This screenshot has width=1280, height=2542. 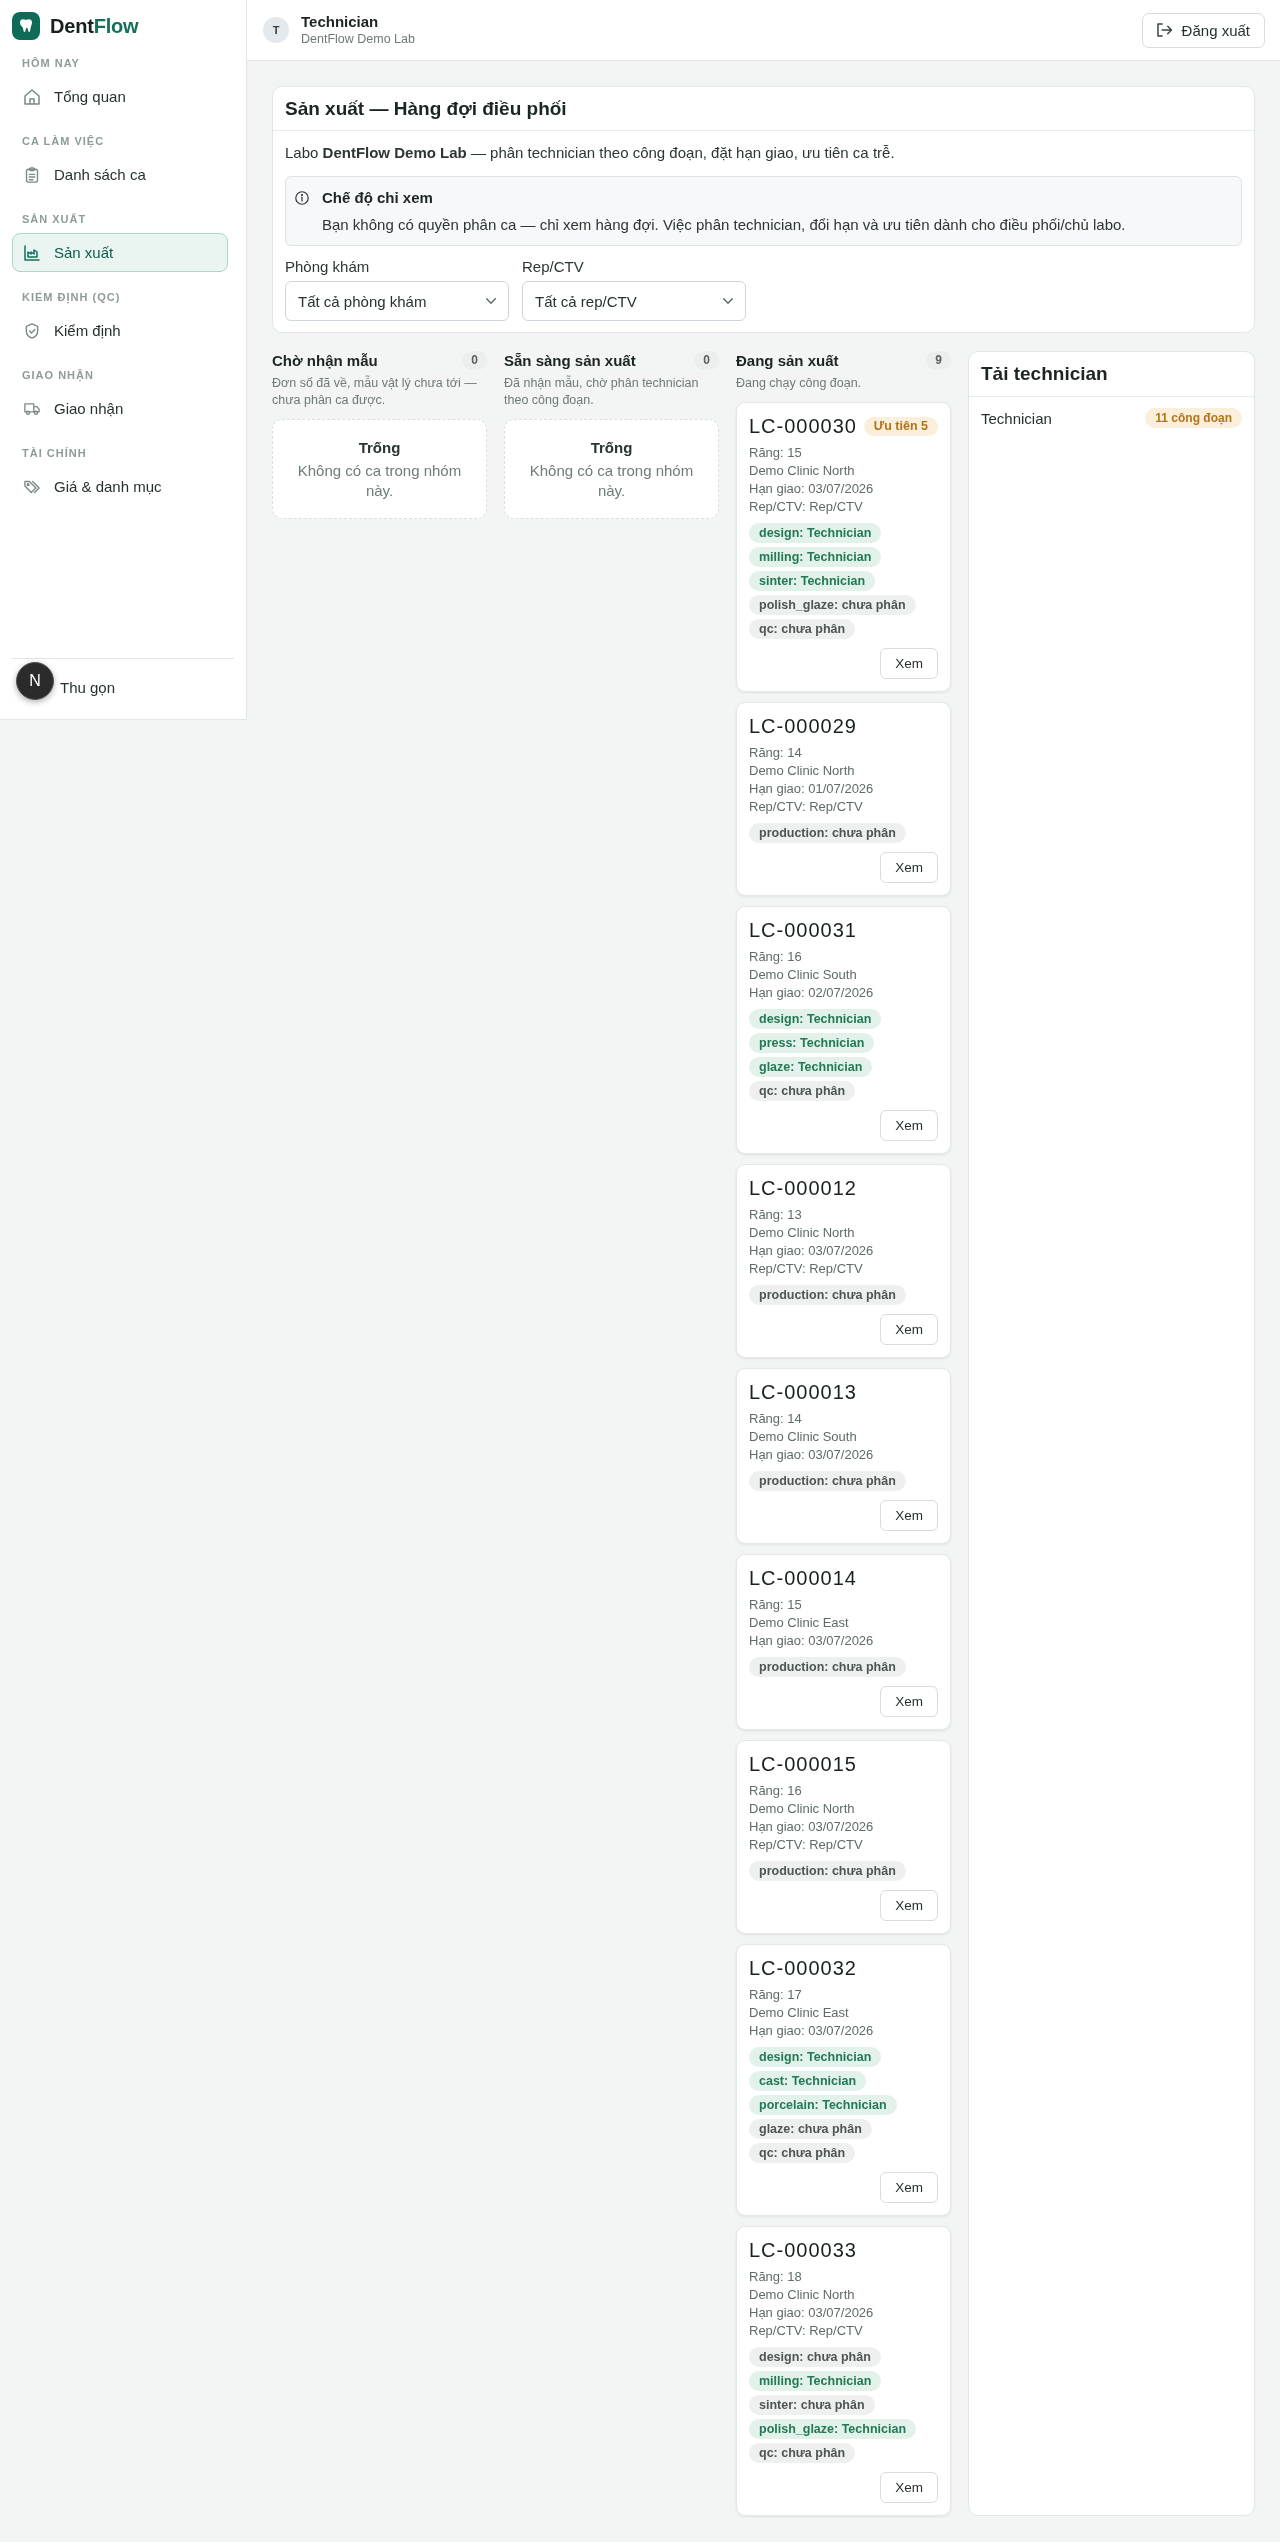 I want to click on truck-icon, so click(x=32, y=408).